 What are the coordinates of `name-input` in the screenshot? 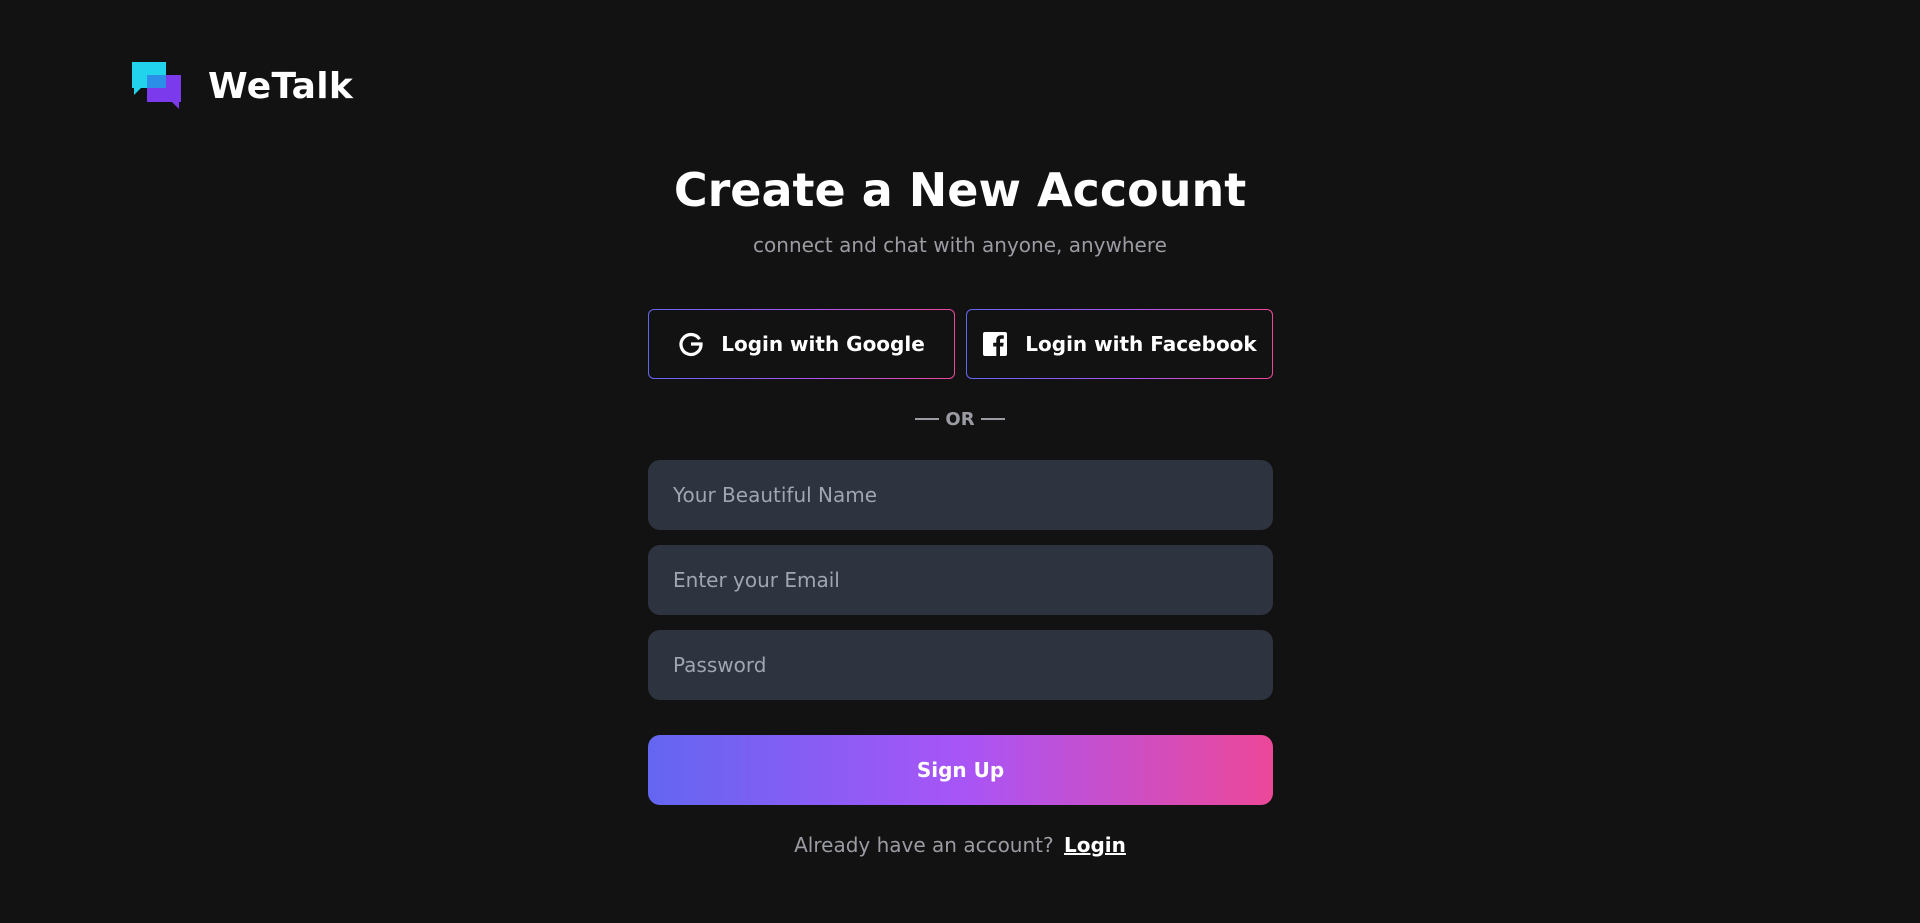 It's located at (960, 495).